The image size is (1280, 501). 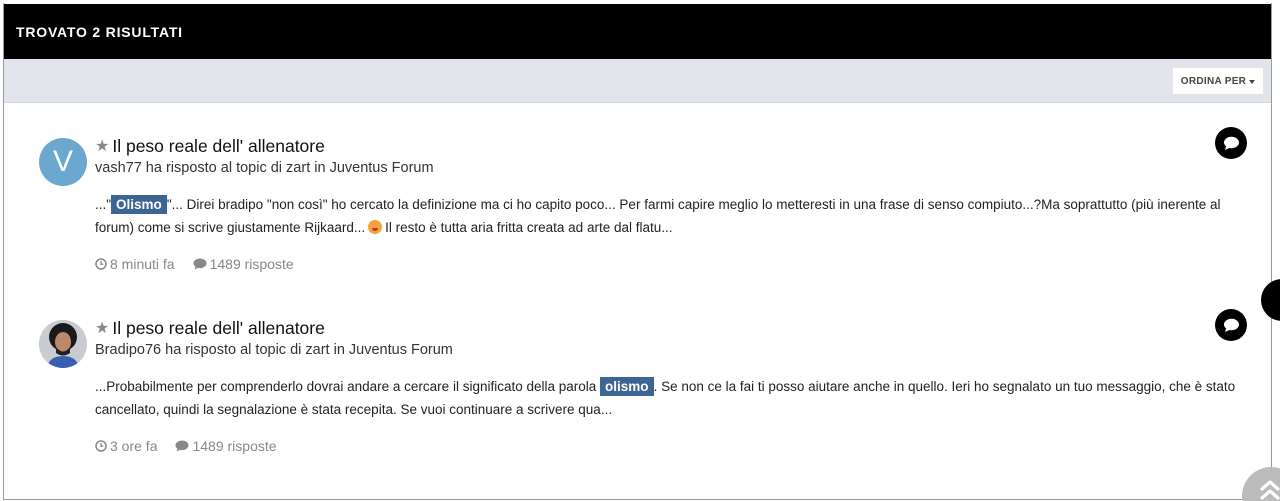 What do you see at coordinates (375, 227) in the screenshot?
I see `emoji-icon` at bounding box center [375, 227].